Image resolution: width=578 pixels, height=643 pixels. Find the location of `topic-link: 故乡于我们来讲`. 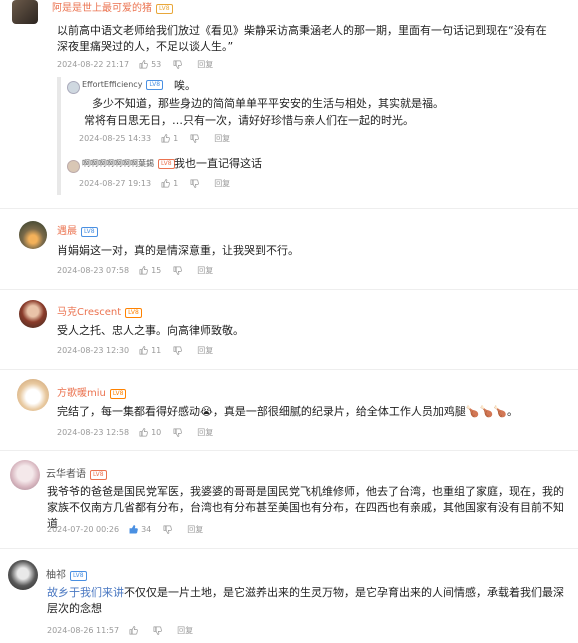

topic-link: 故乡于我们来讲 is located at coordinates (85, 592).